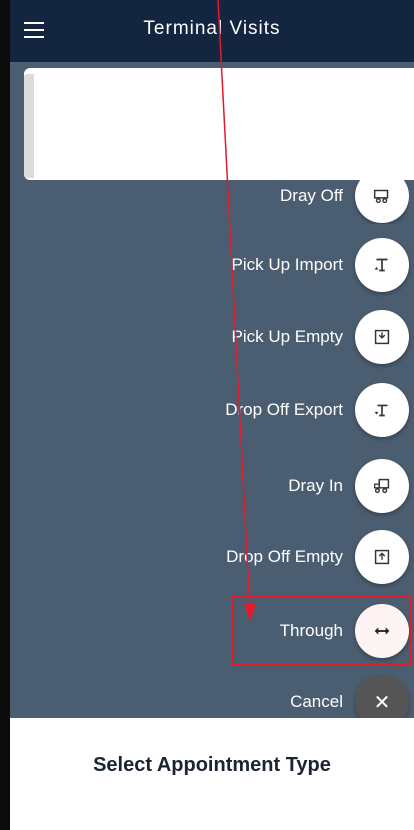  Describe the element at coordinates (284, 409) in the screenshot. I see `menu-item-label: Drop Off Export` at that location.